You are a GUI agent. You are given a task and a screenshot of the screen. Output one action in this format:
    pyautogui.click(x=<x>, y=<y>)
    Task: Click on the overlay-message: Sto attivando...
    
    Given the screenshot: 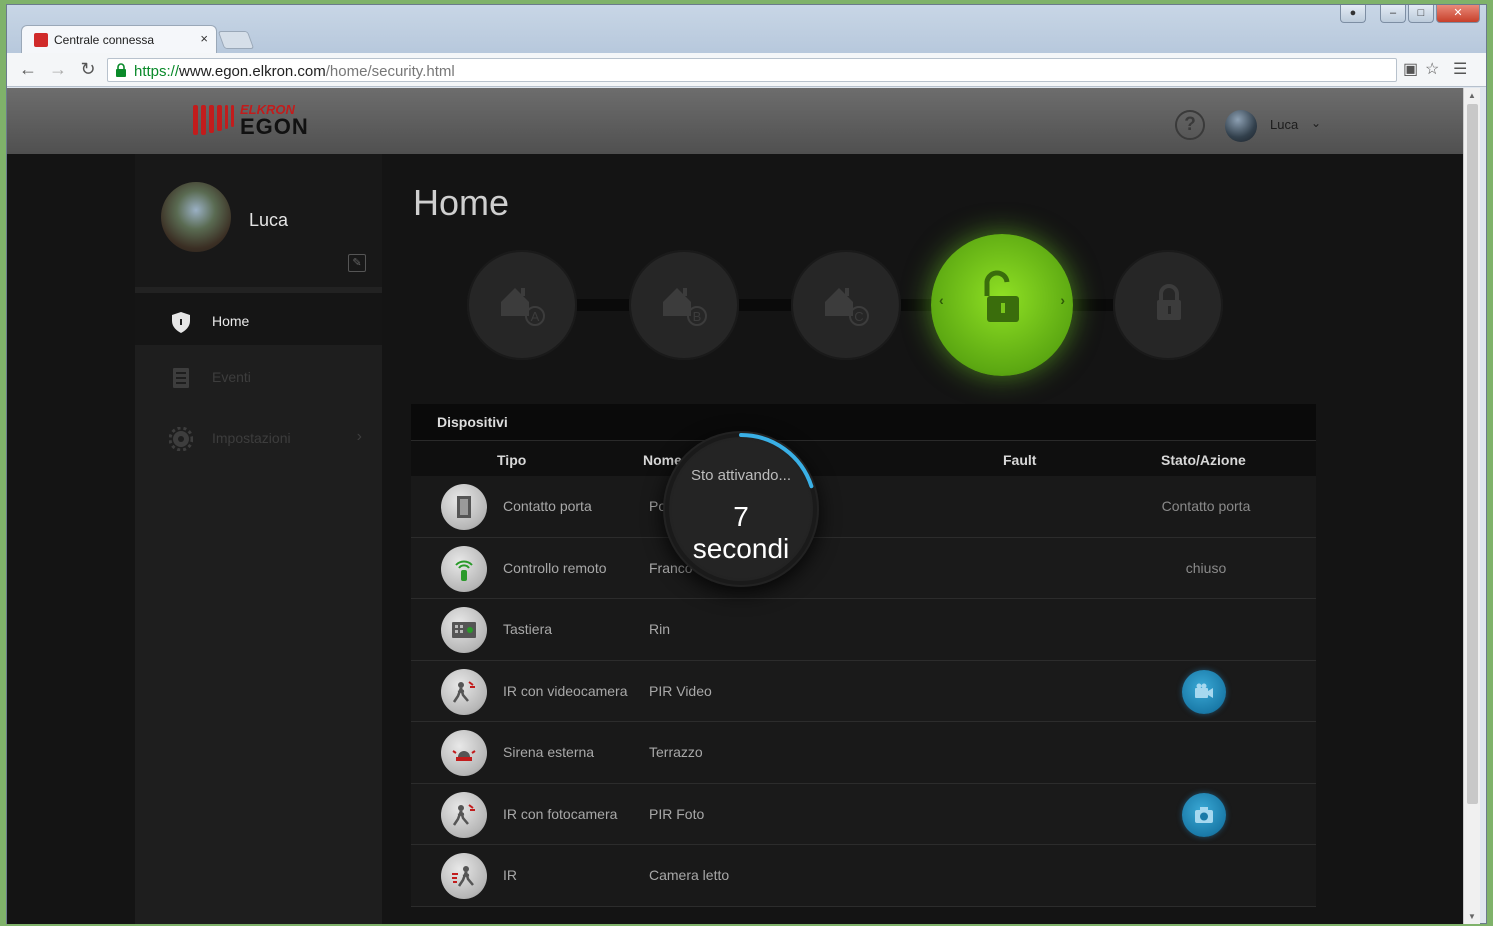 What is the action you would take?
    pyautogui.click(x=741, y=475)
    